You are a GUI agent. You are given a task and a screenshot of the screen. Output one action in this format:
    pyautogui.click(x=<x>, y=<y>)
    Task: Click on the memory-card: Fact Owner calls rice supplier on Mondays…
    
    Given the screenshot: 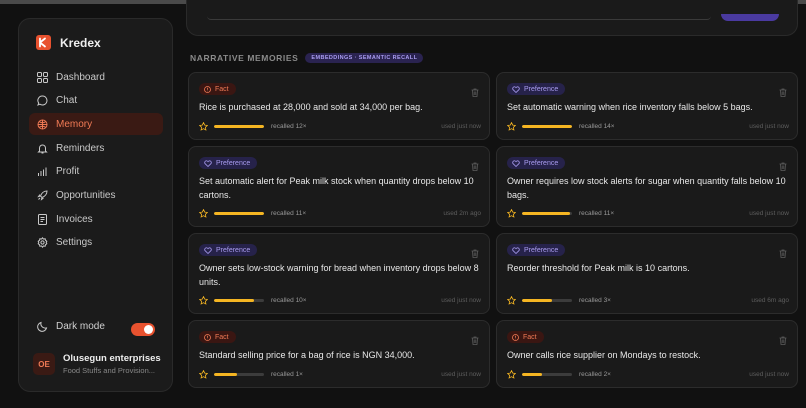 What is the action you would take?
    pyautogui.click(x=647, y=354)
    